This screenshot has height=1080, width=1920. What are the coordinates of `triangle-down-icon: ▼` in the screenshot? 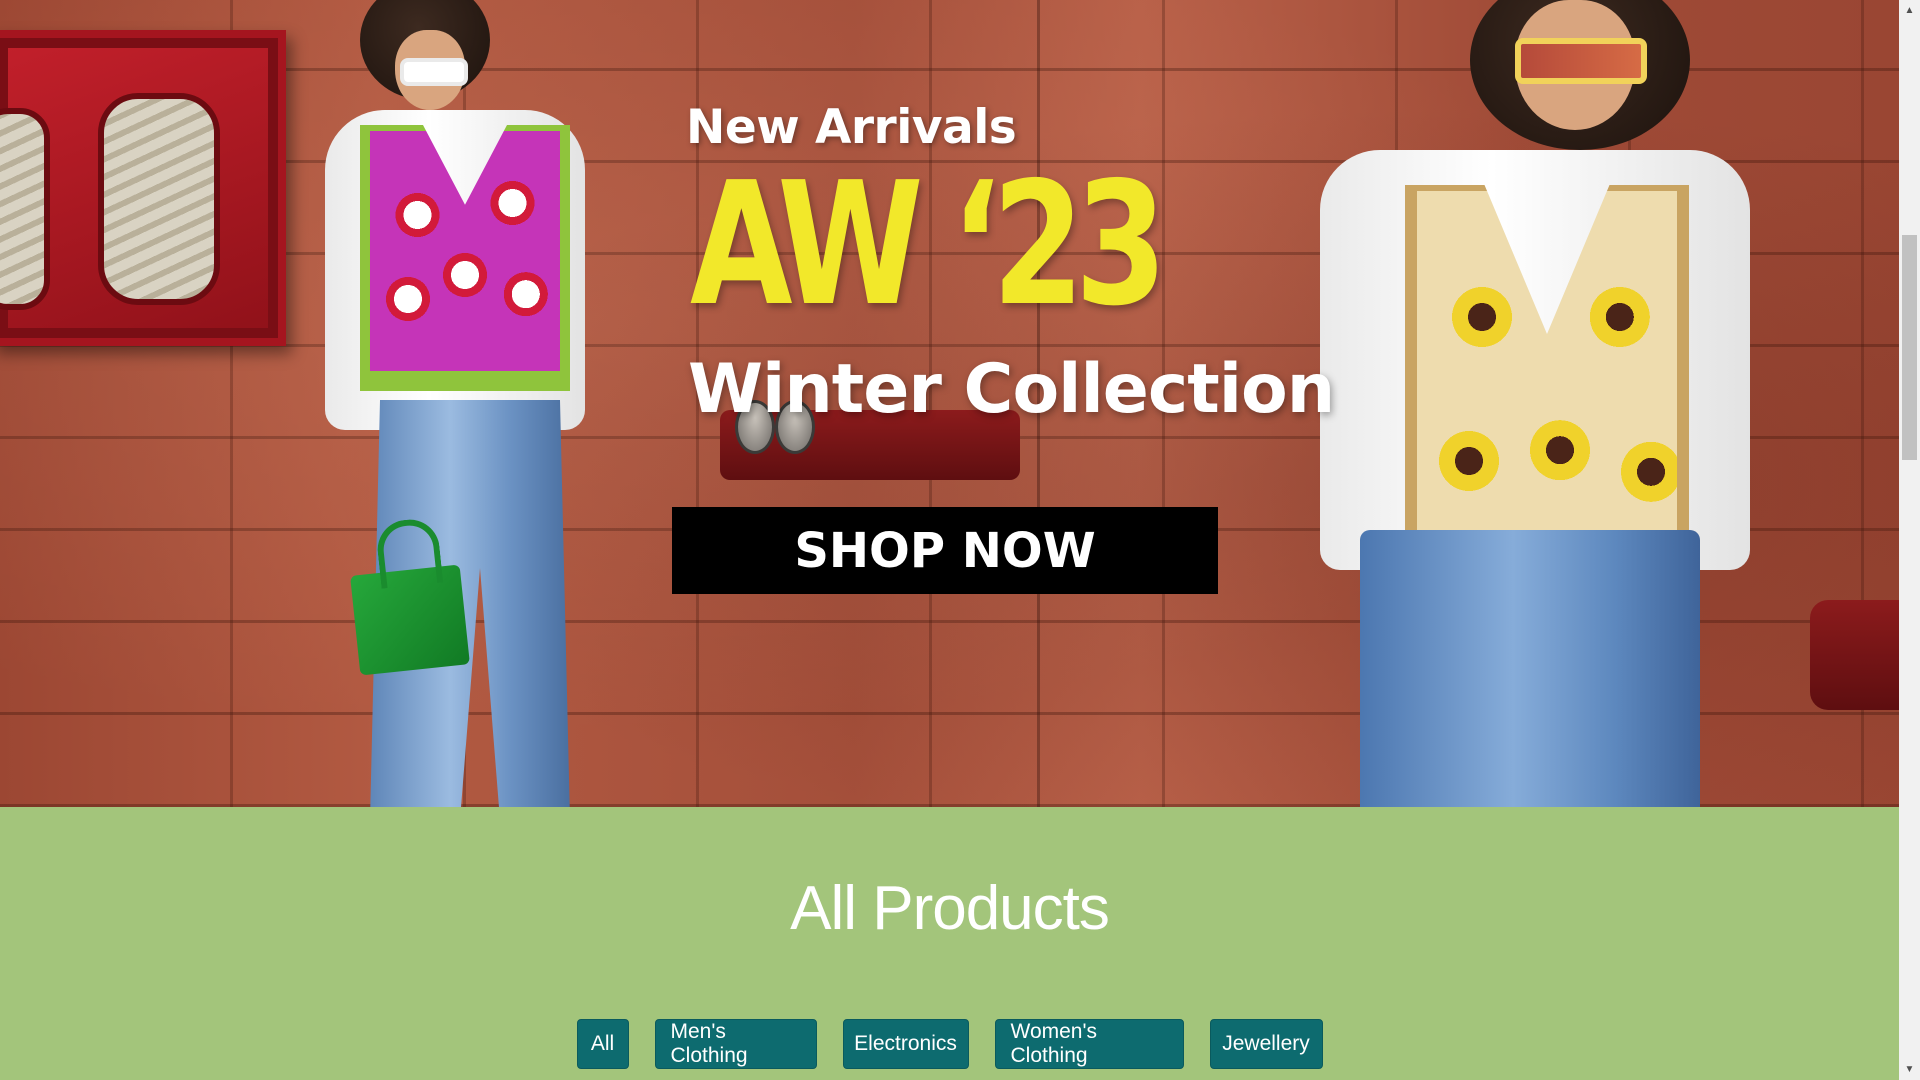 It's located at (1909, 1069).